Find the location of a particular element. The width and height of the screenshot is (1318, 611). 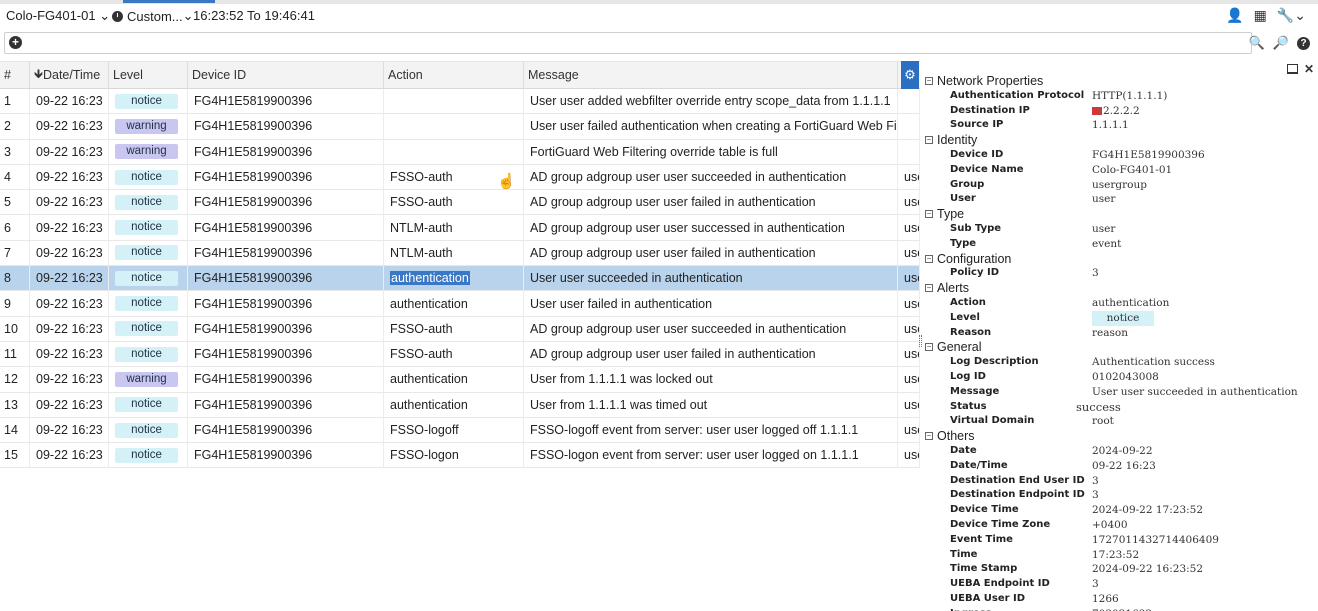

details-section-header: − Network Properties is located at coordinates (1121, 81).